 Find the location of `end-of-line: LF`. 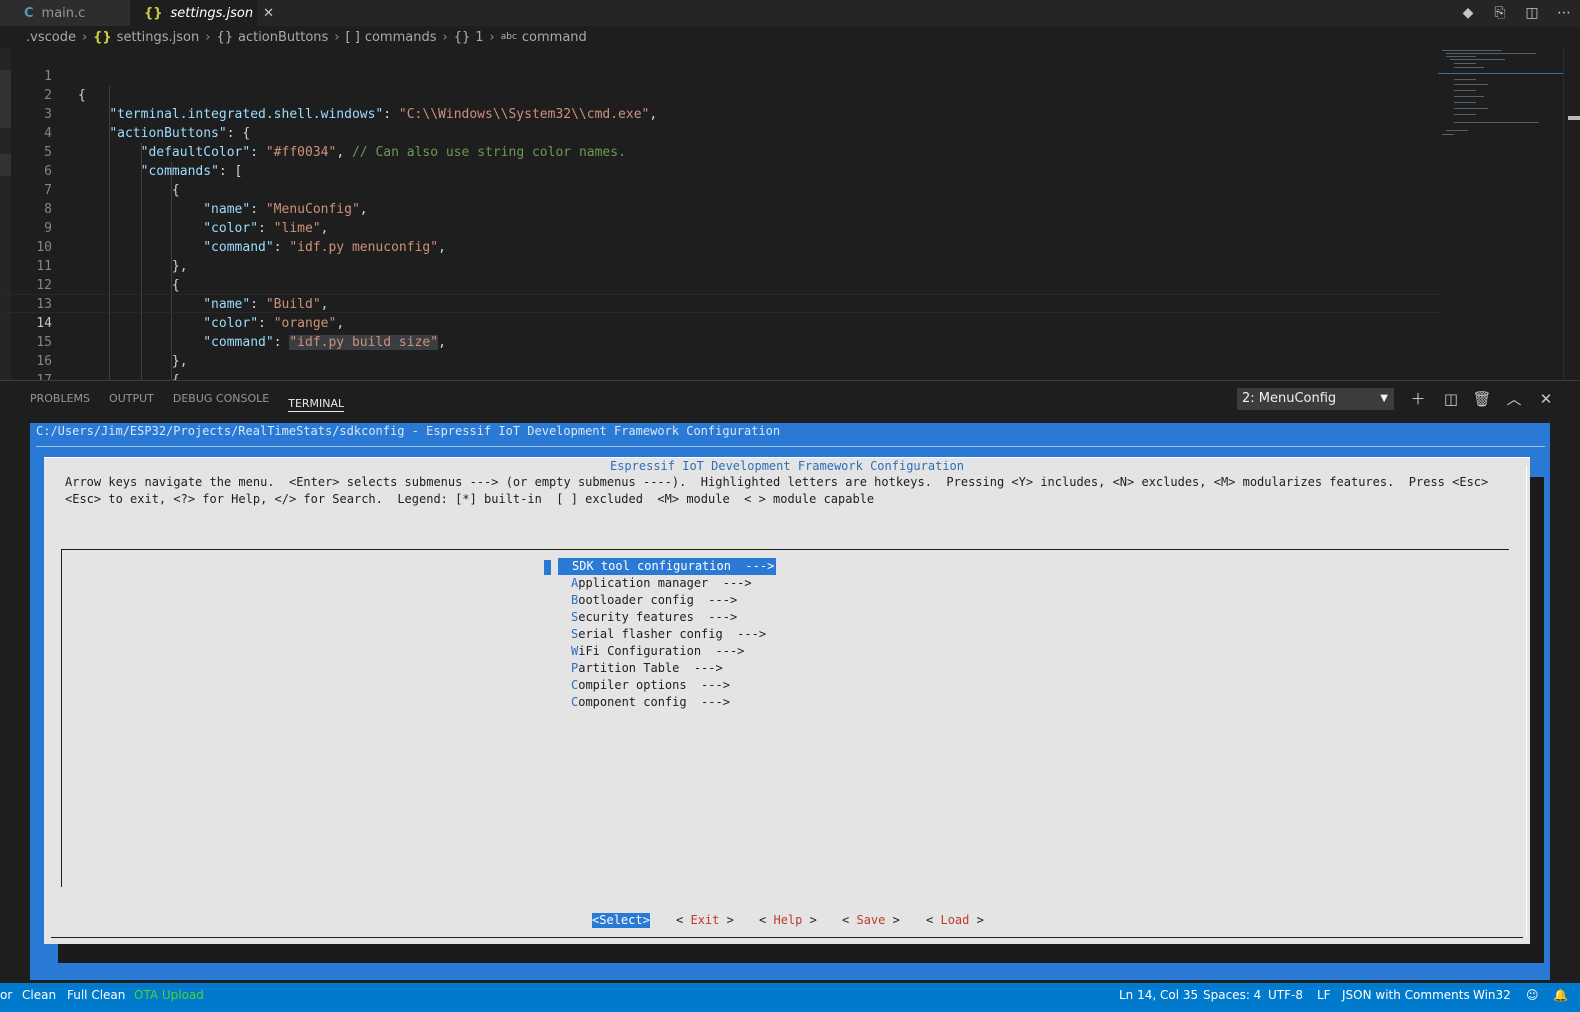

end-of-line: LF is located at coordinates (1324, 995).